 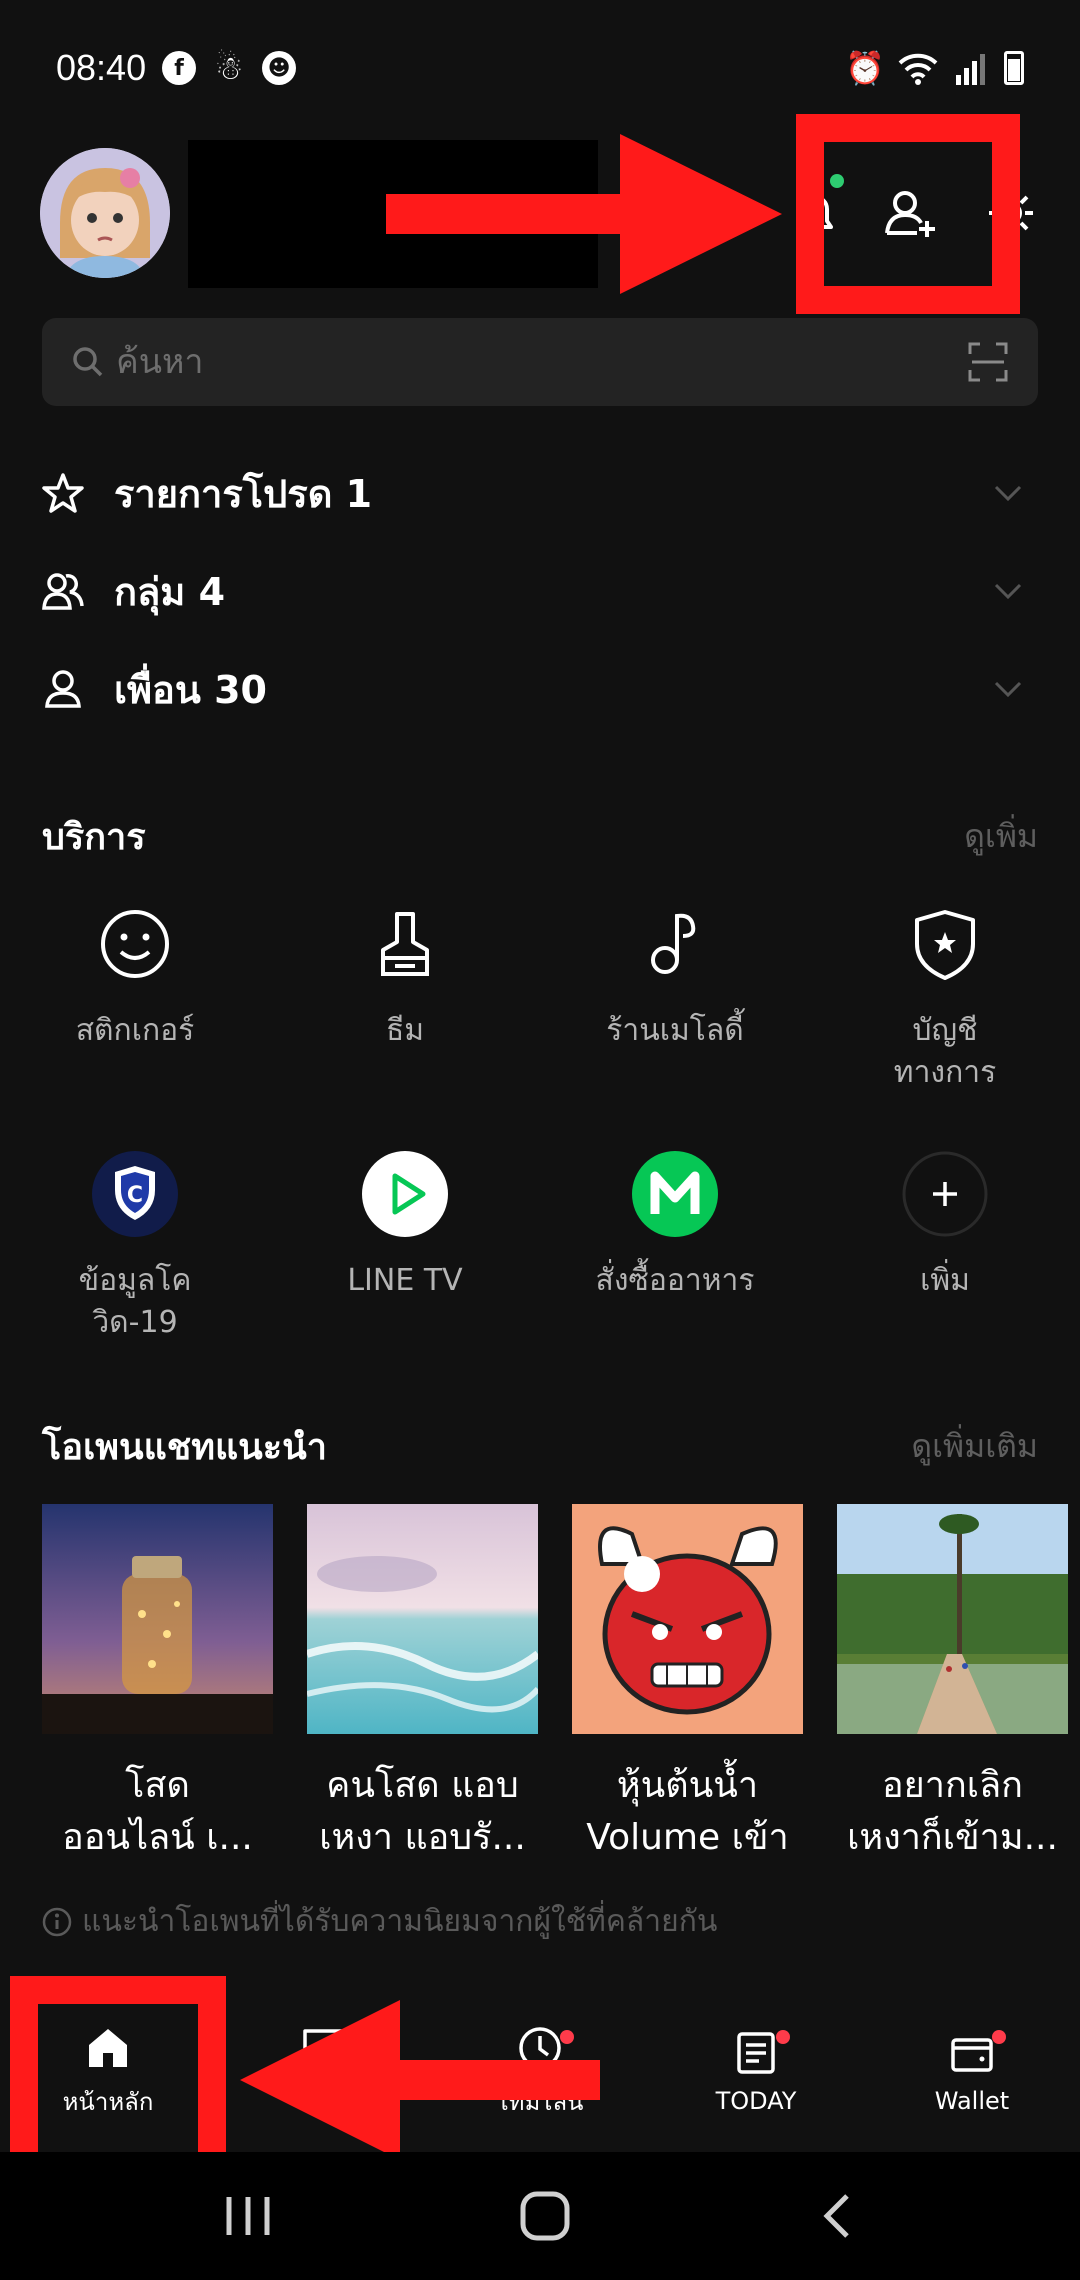 What do you see at coordinates (1001, 836) in the screenshot?
I see `services-more-link: ดูเพิ่ม` at bounding box center [1001, 836].